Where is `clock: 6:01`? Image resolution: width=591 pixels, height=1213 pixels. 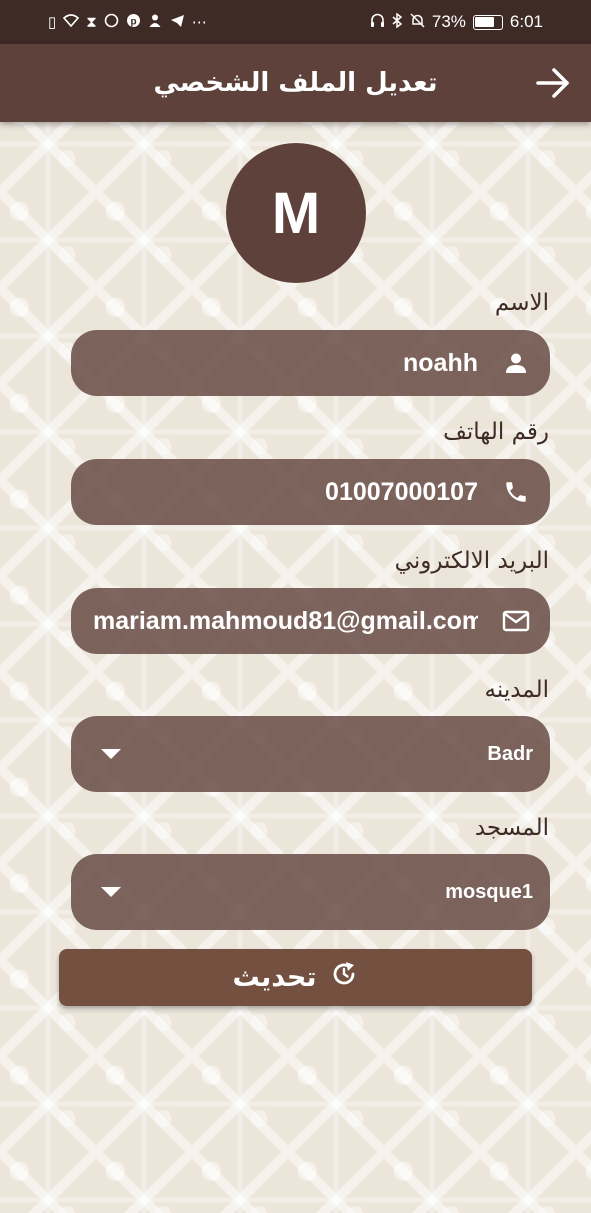
clock: 6:01 is located at coordinates (526, 21).